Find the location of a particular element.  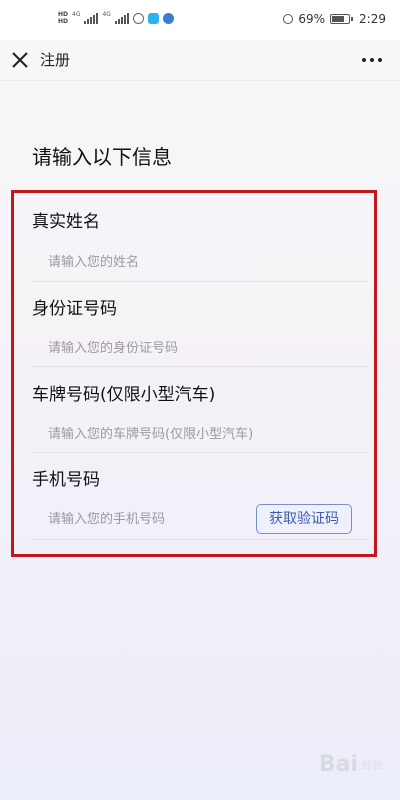

battery-percent: 69% is located at coordinates (312, 19).